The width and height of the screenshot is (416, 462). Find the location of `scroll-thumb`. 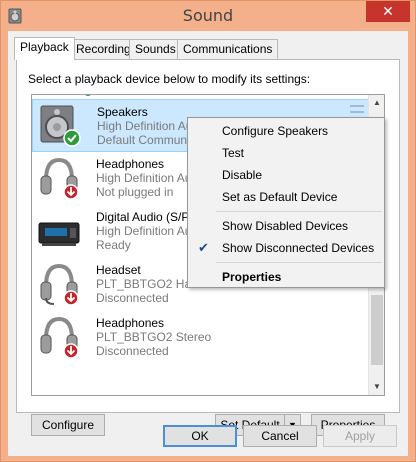

scroll-thumb is located at coordinates (377, 330).